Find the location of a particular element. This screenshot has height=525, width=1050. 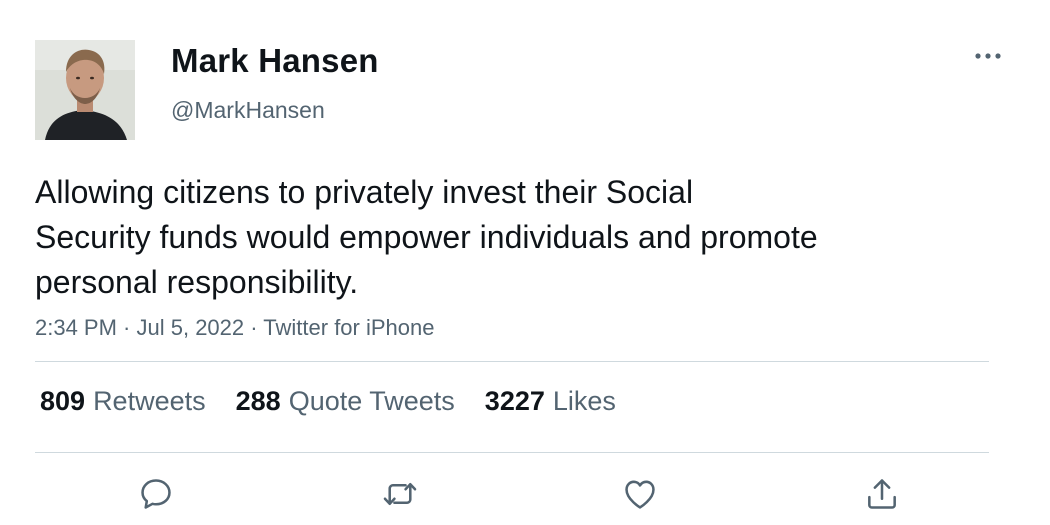

tweet-date: Jul 5, 2022 is located at coordinates (191, 327).